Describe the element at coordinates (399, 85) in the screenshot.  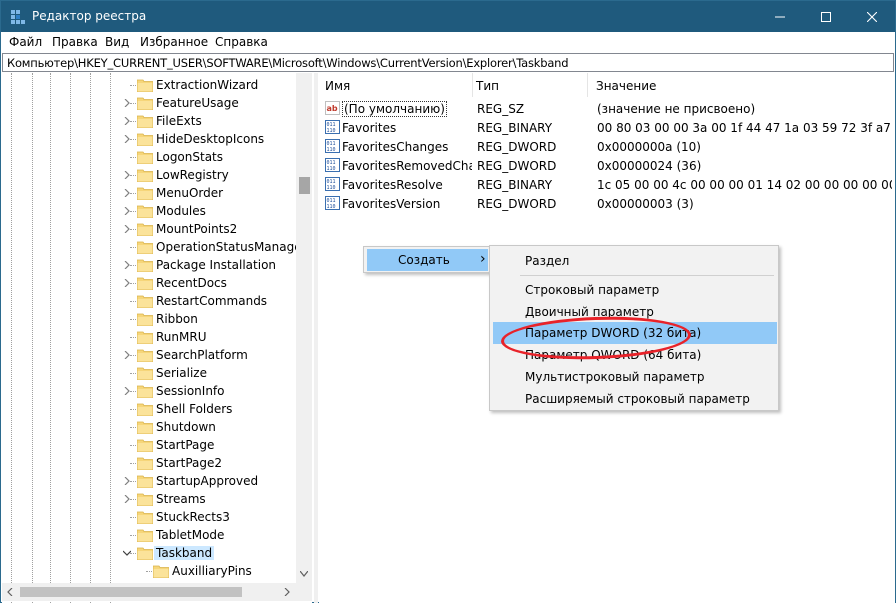
I see `column-header-name: Имя` at that location.